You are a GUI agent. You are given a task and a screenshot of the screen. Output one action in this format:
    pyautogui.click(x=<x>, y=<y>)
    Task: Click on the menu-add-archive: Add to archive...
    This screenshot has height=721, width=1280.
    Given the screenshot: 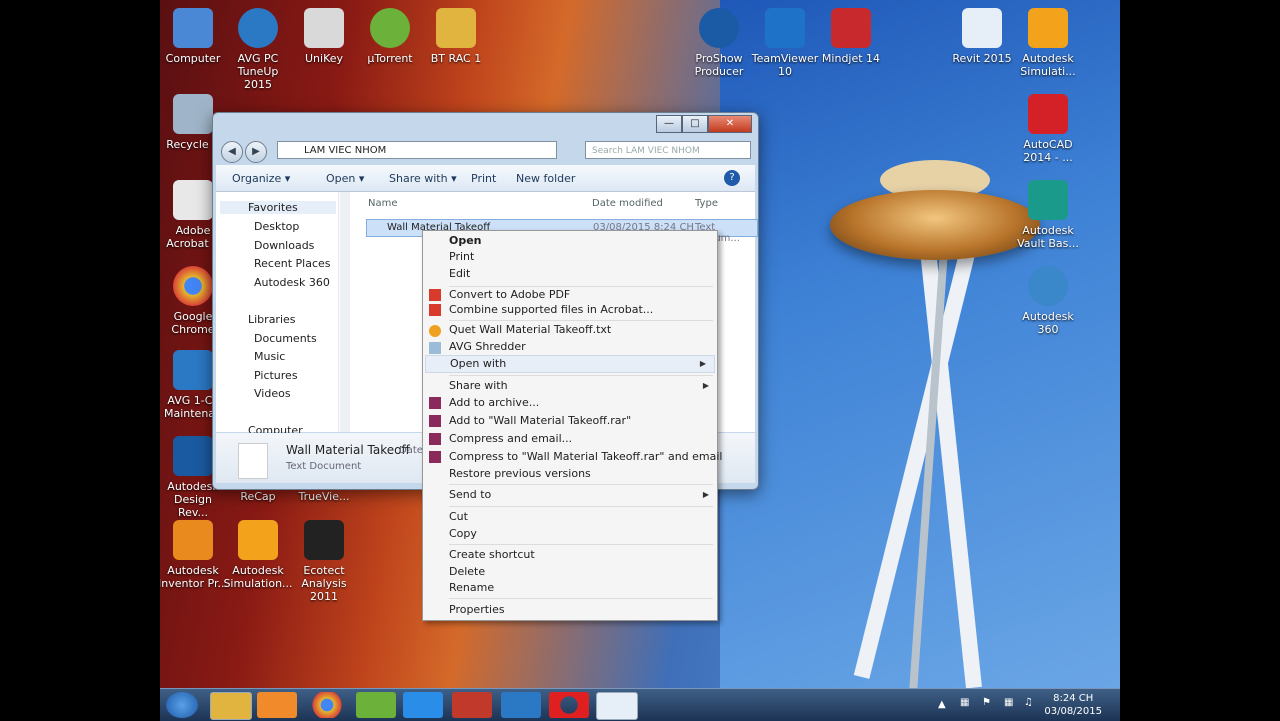 What is the action you would take?
    pyautogui.click(x=583, y=403)
    